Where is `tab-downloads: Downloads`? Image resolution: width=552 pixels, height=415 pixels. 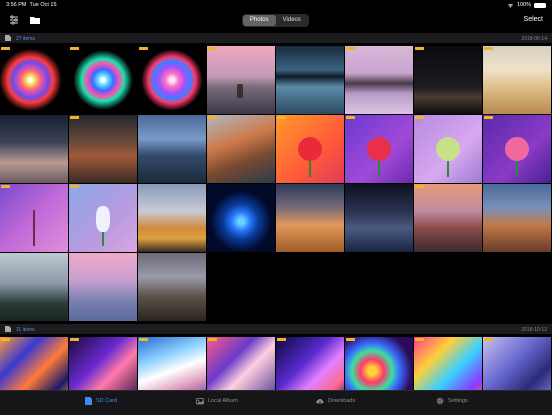
tab-downloads: Downloads is located at coordinates (335, 401).